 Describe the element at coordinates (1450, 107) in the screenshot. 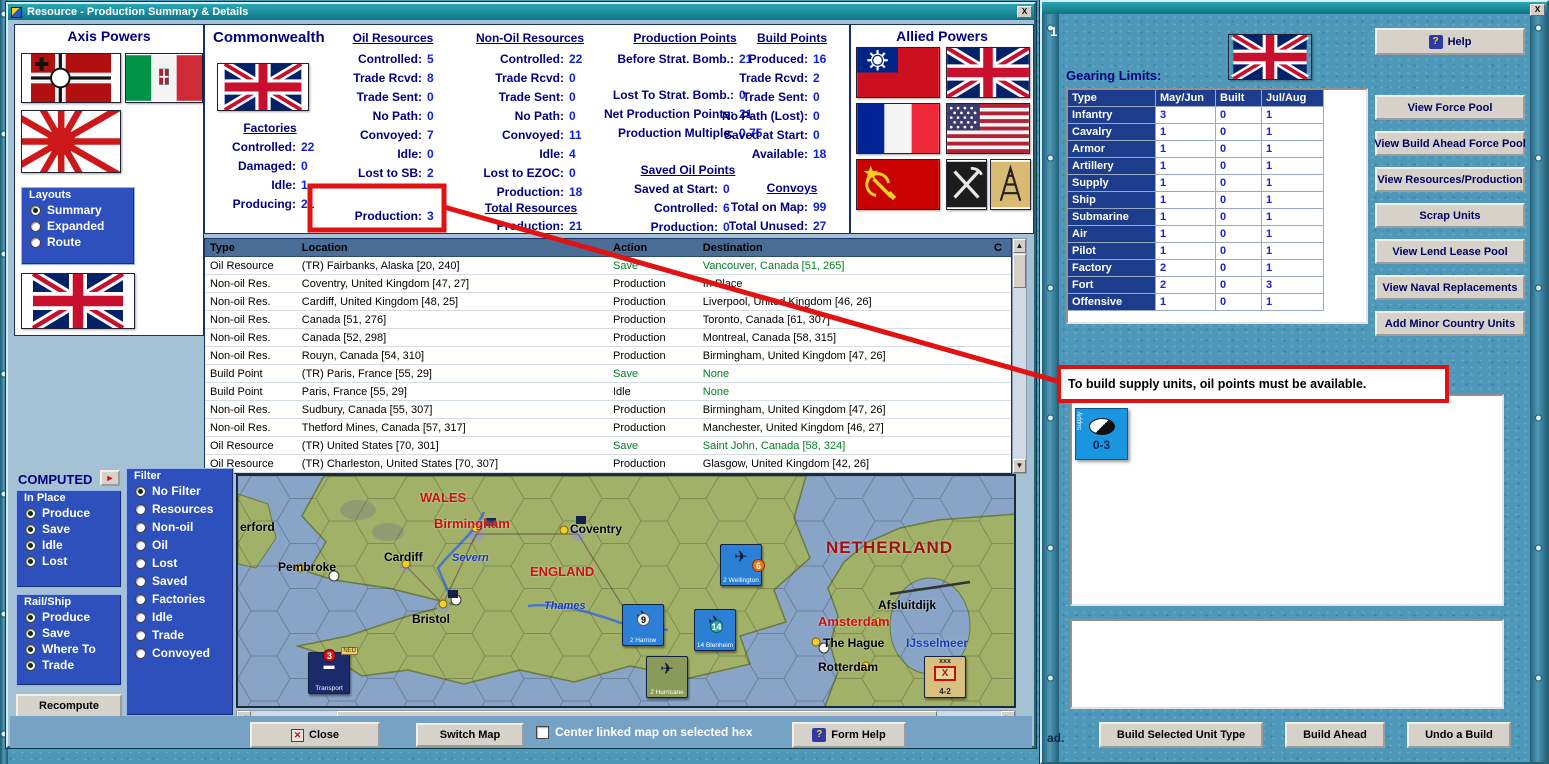

I see `view-force-pool-button: View Force Pool` at that location.